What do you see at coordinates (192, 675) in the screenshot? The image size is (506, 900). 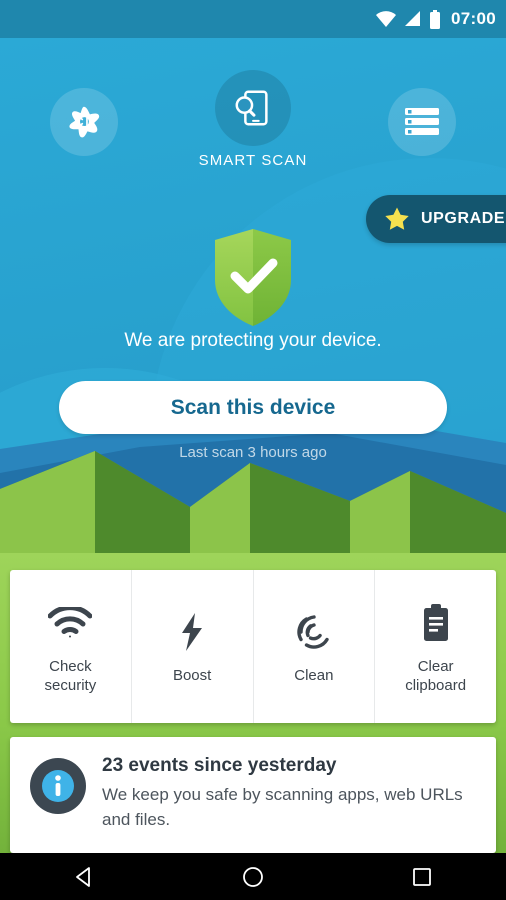 I see `action-label: Boost` at bounding box center [192, 675].